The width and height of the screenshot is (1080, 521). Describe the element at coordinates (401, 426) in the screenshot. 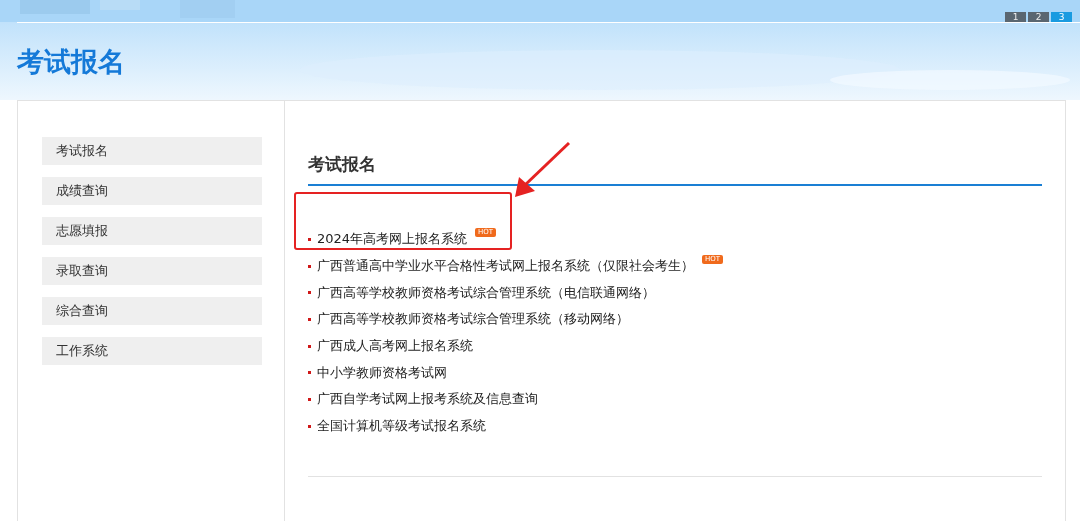

I see `link: 全国计算机等级考试报名系统` at that location.